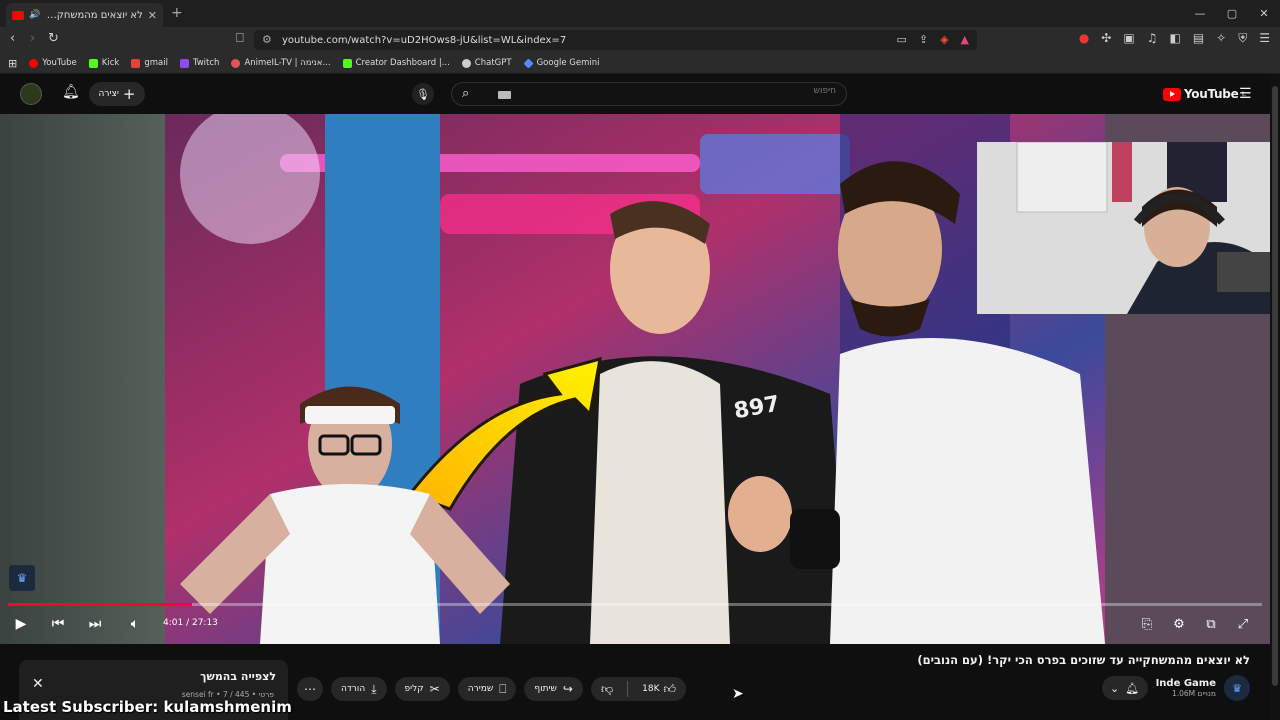 The width and height of the screenshot is (1280, 720). I want to click on animeil-icon, so click(236, 63).